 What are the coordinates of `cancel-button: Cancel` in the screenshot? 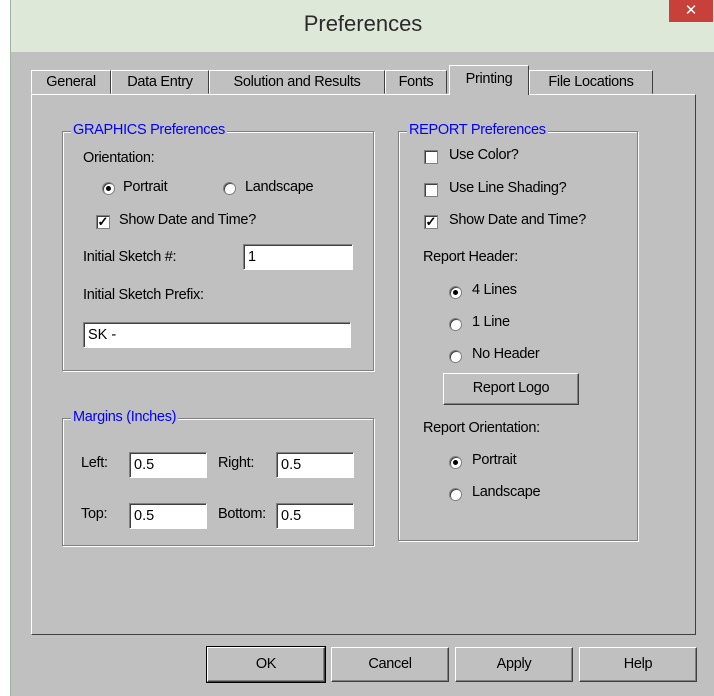 It's located at (390, 664).